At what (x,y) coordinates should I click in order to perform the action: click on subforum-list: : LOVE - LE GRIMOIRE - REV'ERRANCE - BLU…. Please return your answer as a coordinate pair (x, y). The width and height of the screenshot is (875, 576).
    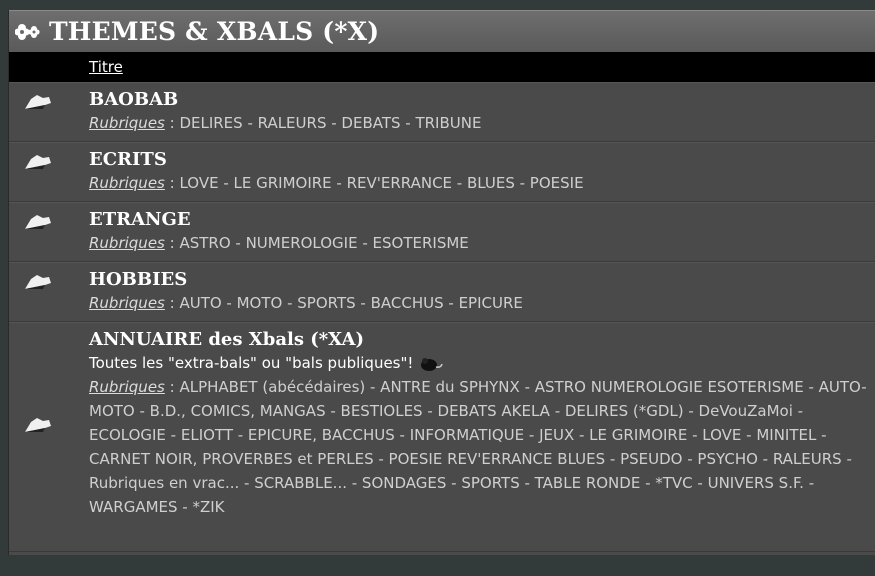
    Looking at the image, I should click on (374, 183).